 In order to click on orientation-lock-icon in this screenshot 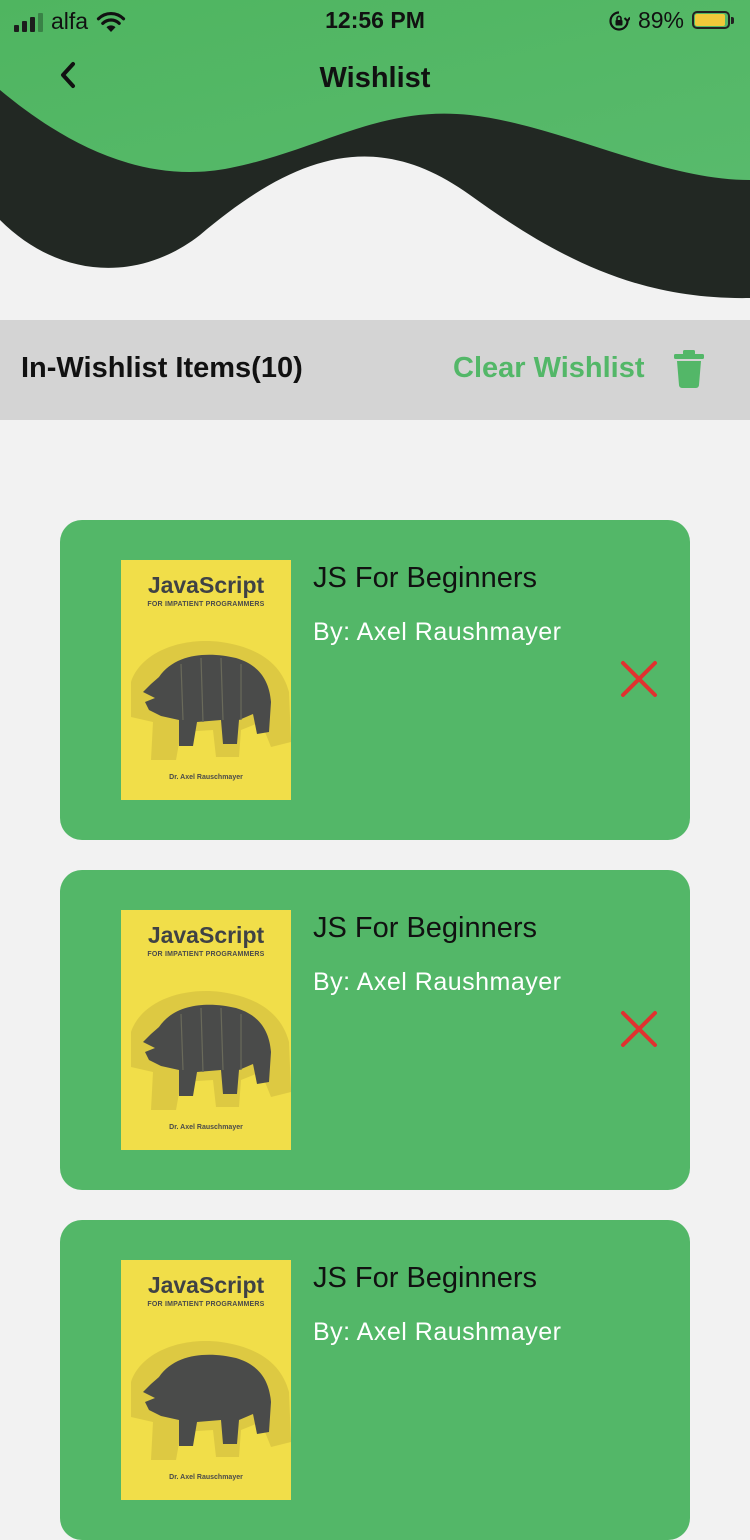, I will do `click(619, 20)`.